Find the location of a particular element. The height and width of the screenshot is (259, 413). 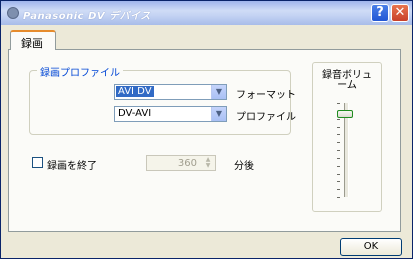

profile-value: DV-AVI is located at coordinates (135, 113).